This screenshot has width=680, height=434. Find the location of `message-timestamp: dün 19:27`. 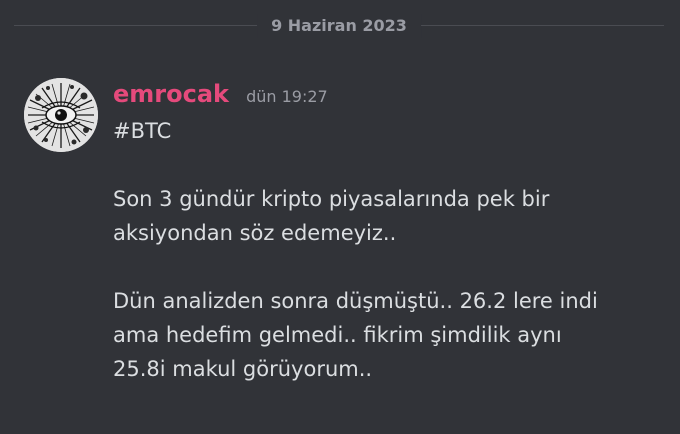

message-timestamp: dün 19:27 is located at coordinates (287, 96).